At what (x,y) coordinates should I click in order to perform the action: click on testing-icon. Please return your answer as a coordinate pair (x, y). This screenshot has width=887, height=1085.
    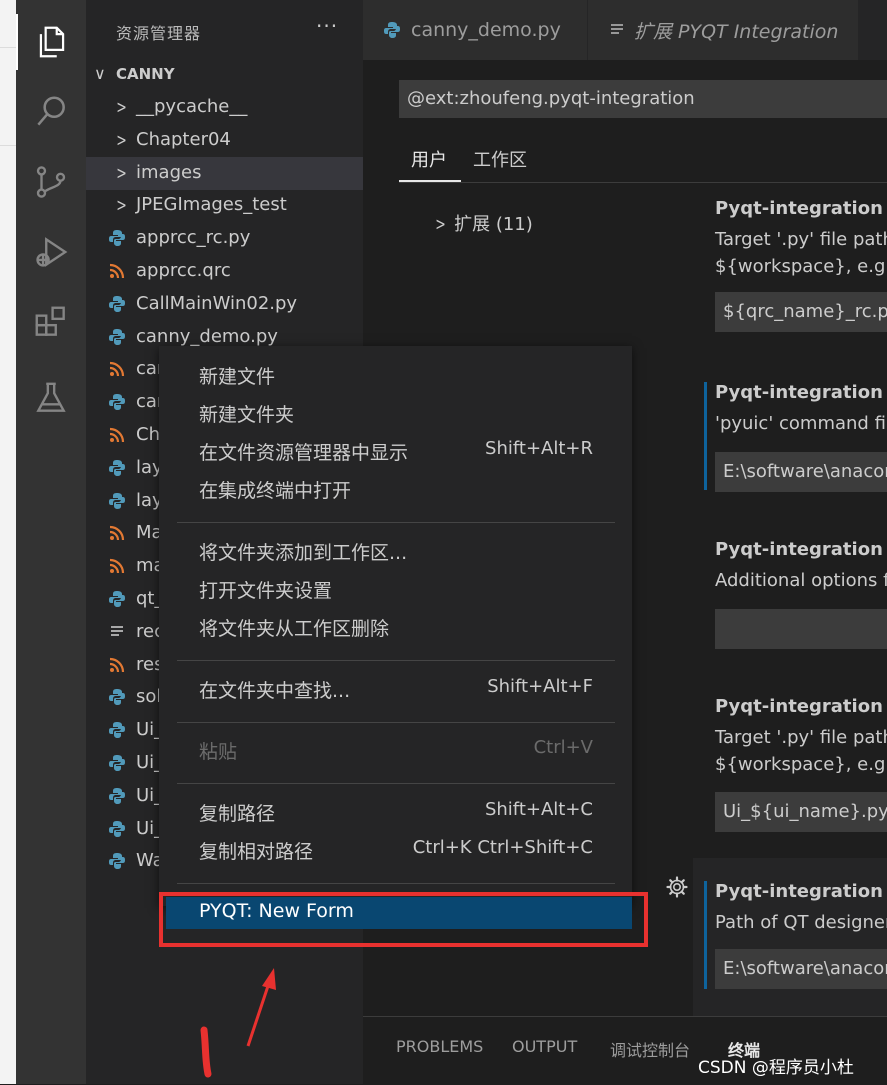
    Looking at the image, I should click on (51, 398).